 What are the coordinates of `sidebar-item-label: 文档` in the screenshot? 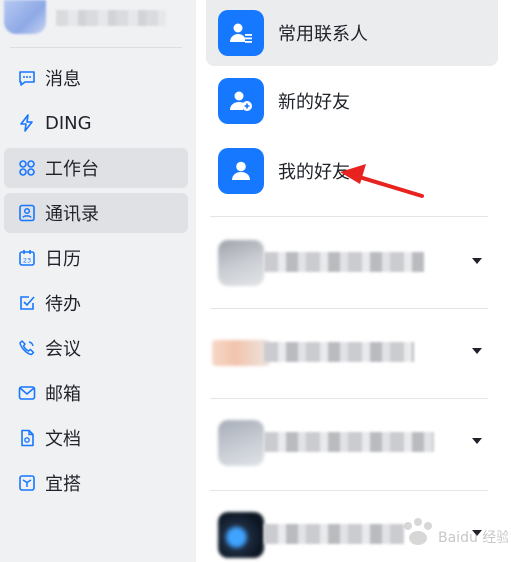 It's located at (63, 439).